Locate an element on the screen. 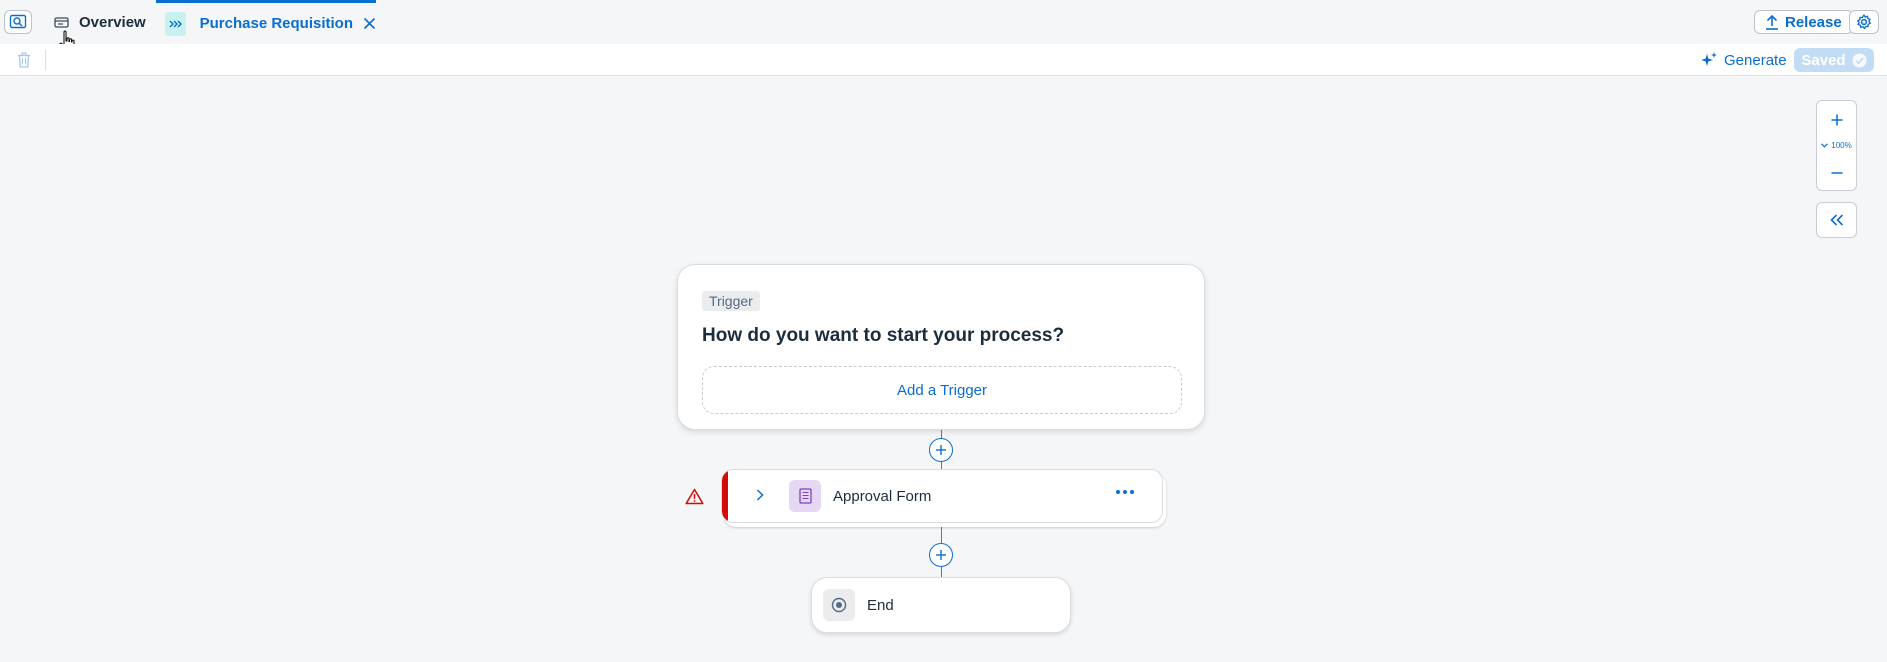  search-process-button is located at coordinates (18, 22).